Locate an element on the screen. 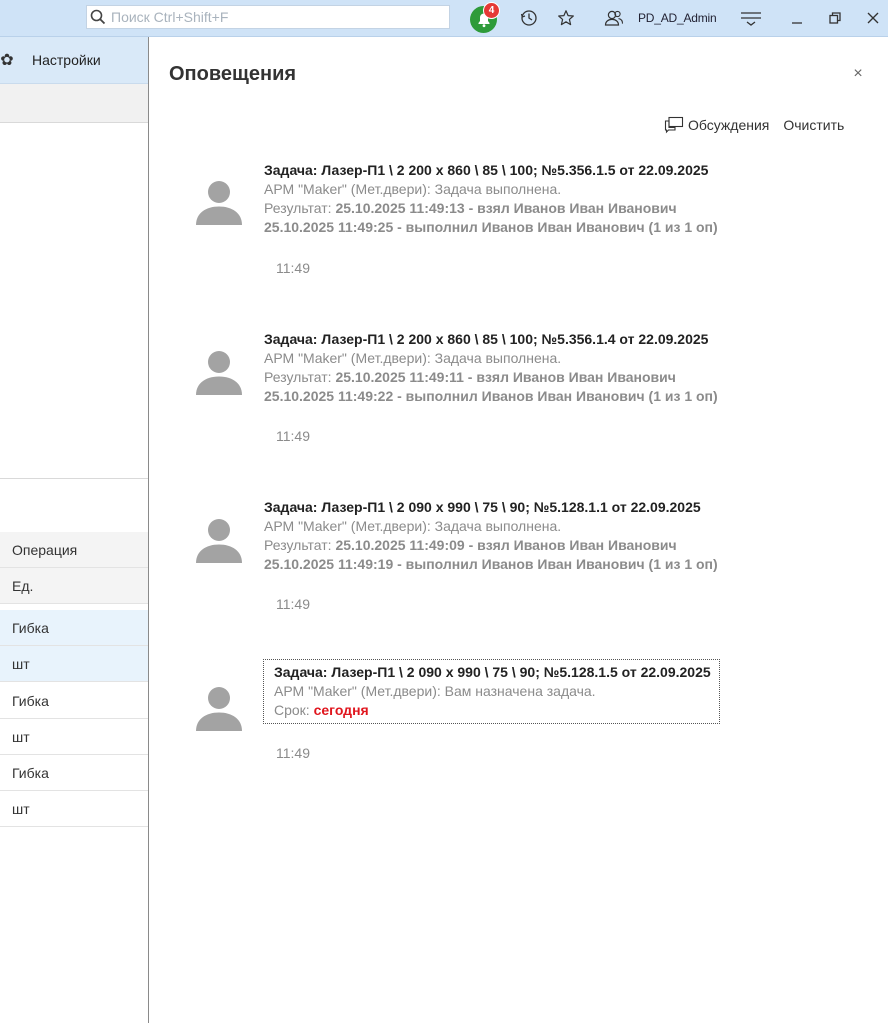 Image resolution: width=888 pixels, height=1023 pixels. settings-label: Настройки is located at coordinates (66, 60).